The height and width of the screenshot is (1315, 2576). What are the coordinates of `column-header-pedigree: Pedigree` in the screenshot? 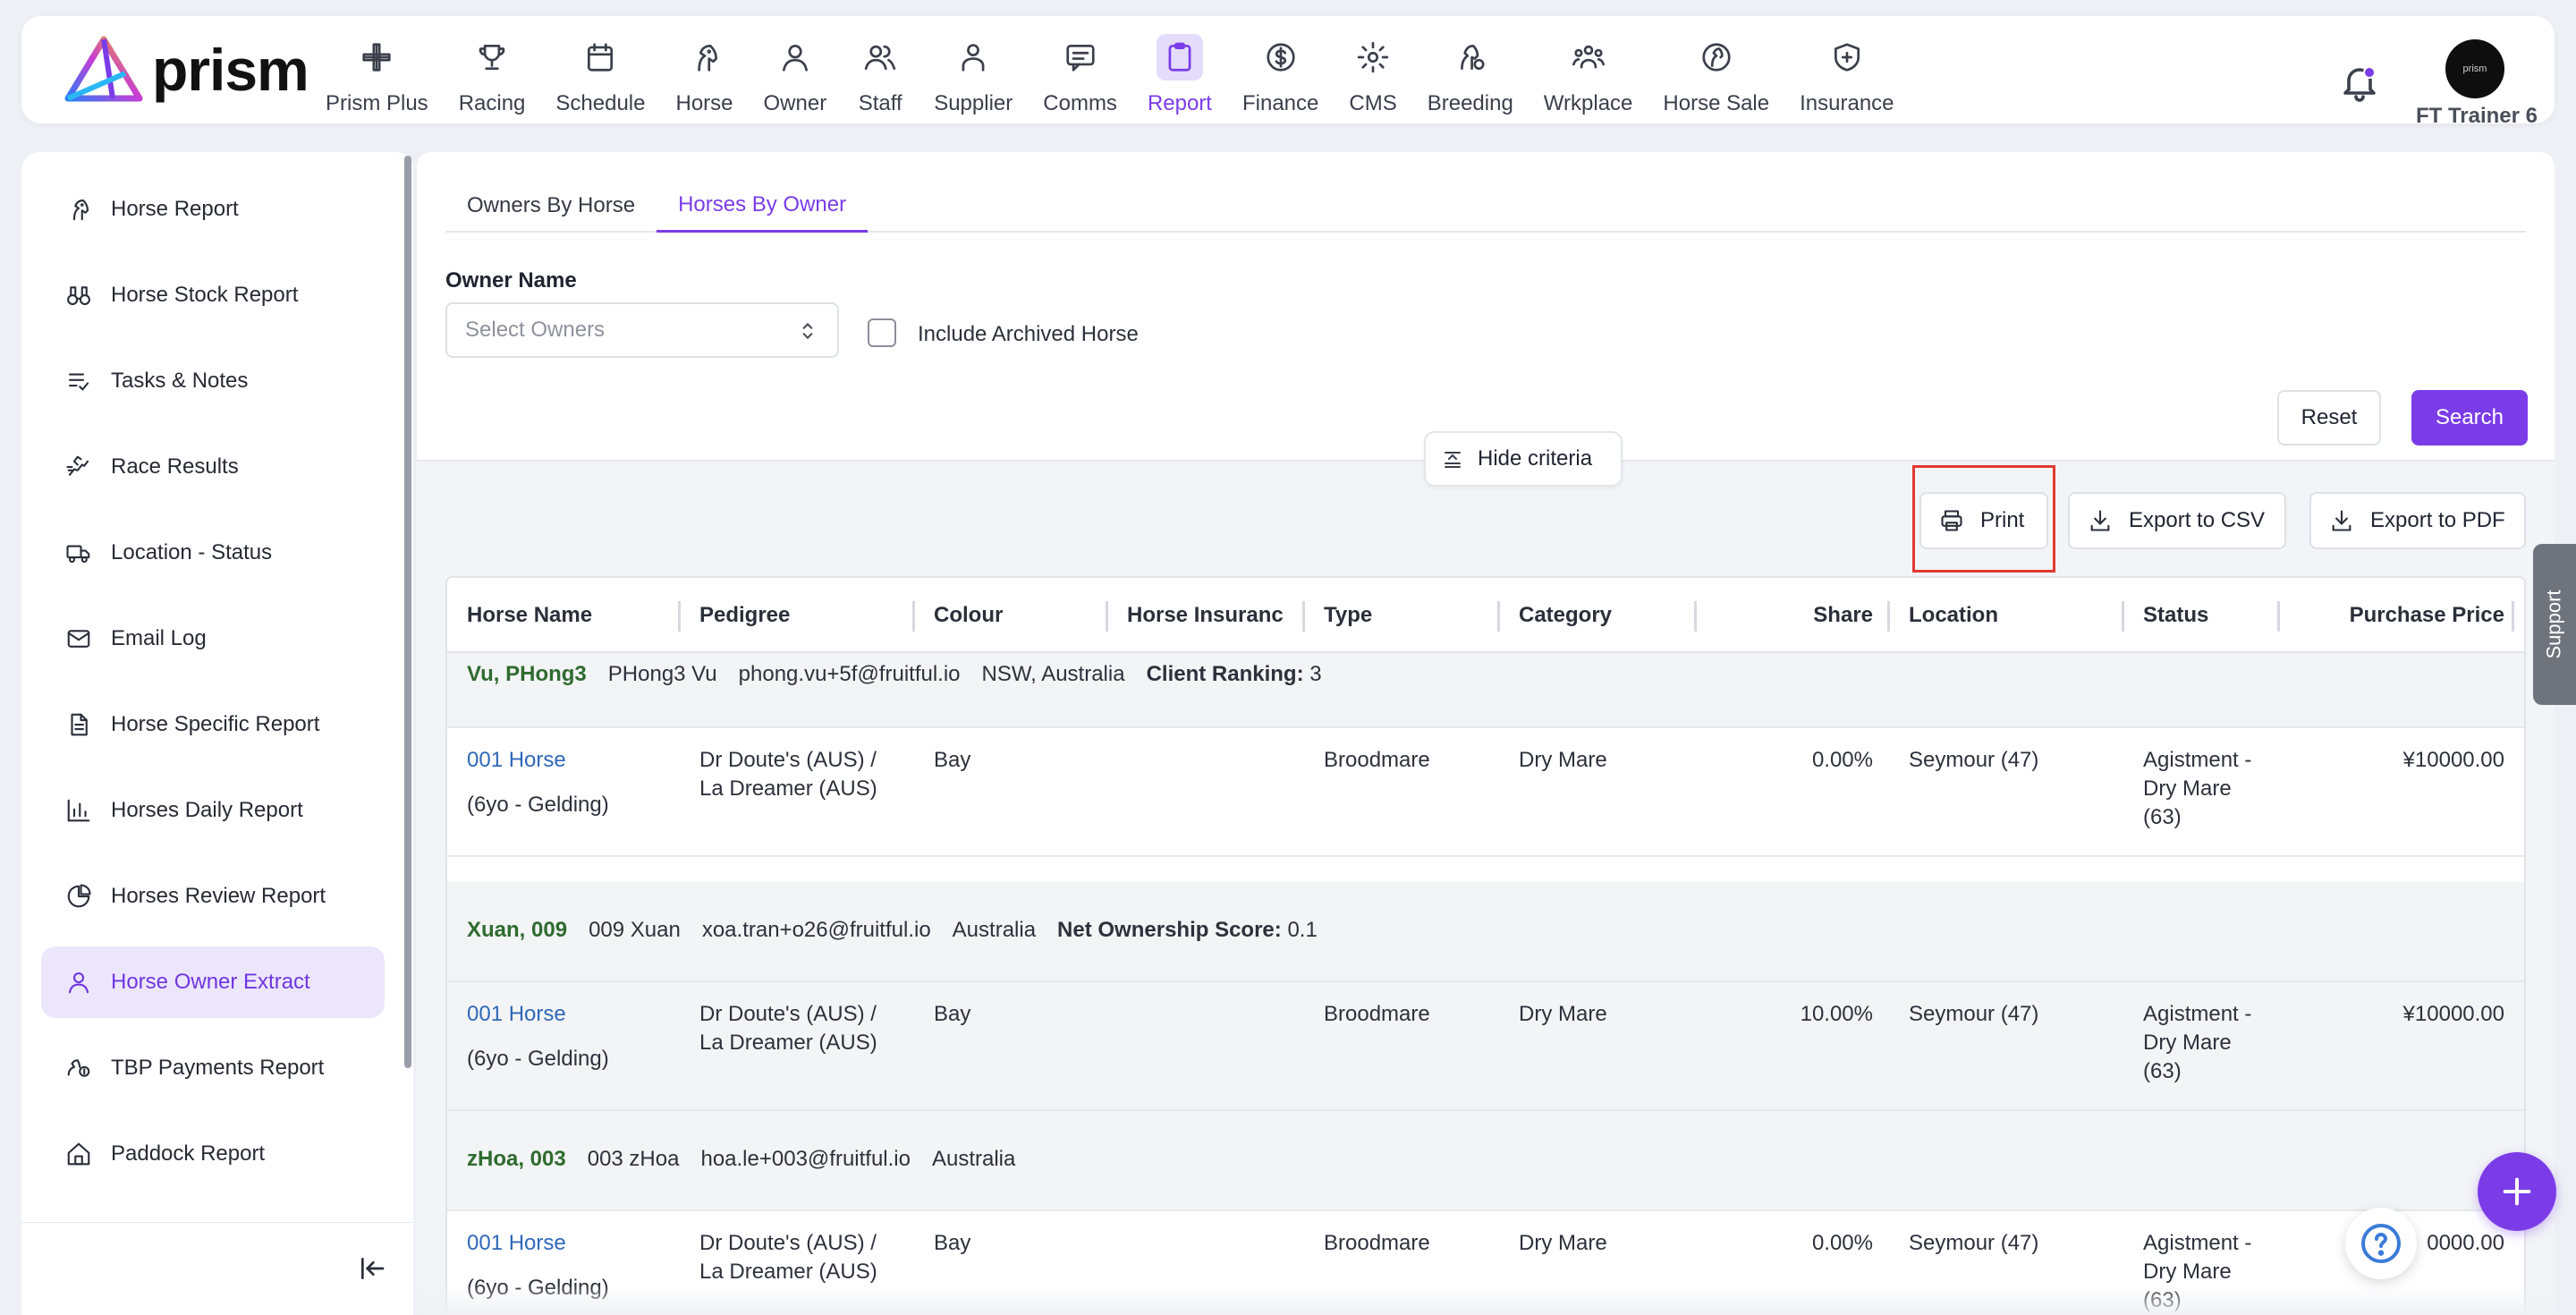 It's located at (806, 615).